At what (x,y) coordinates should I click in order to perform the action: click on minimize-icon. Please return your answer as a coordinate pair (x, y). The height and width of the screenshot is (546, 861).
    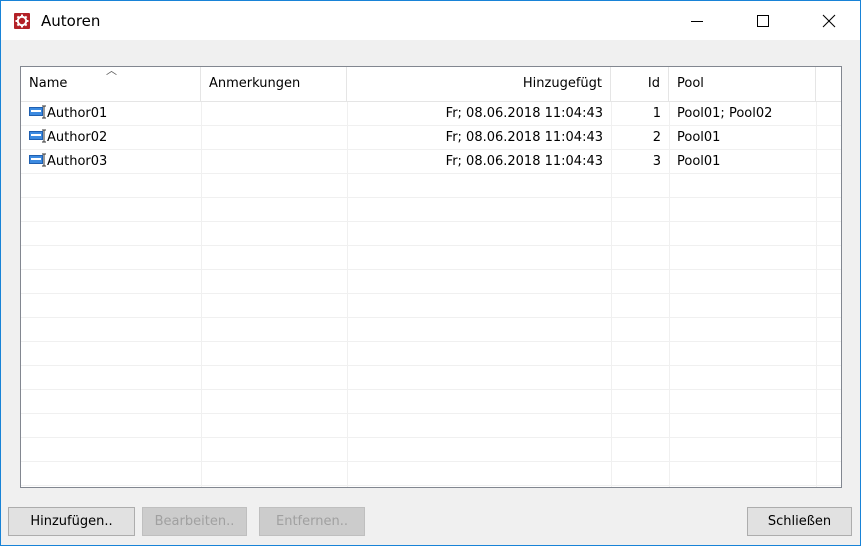
    Looking at the image, I should click on (697, 21).